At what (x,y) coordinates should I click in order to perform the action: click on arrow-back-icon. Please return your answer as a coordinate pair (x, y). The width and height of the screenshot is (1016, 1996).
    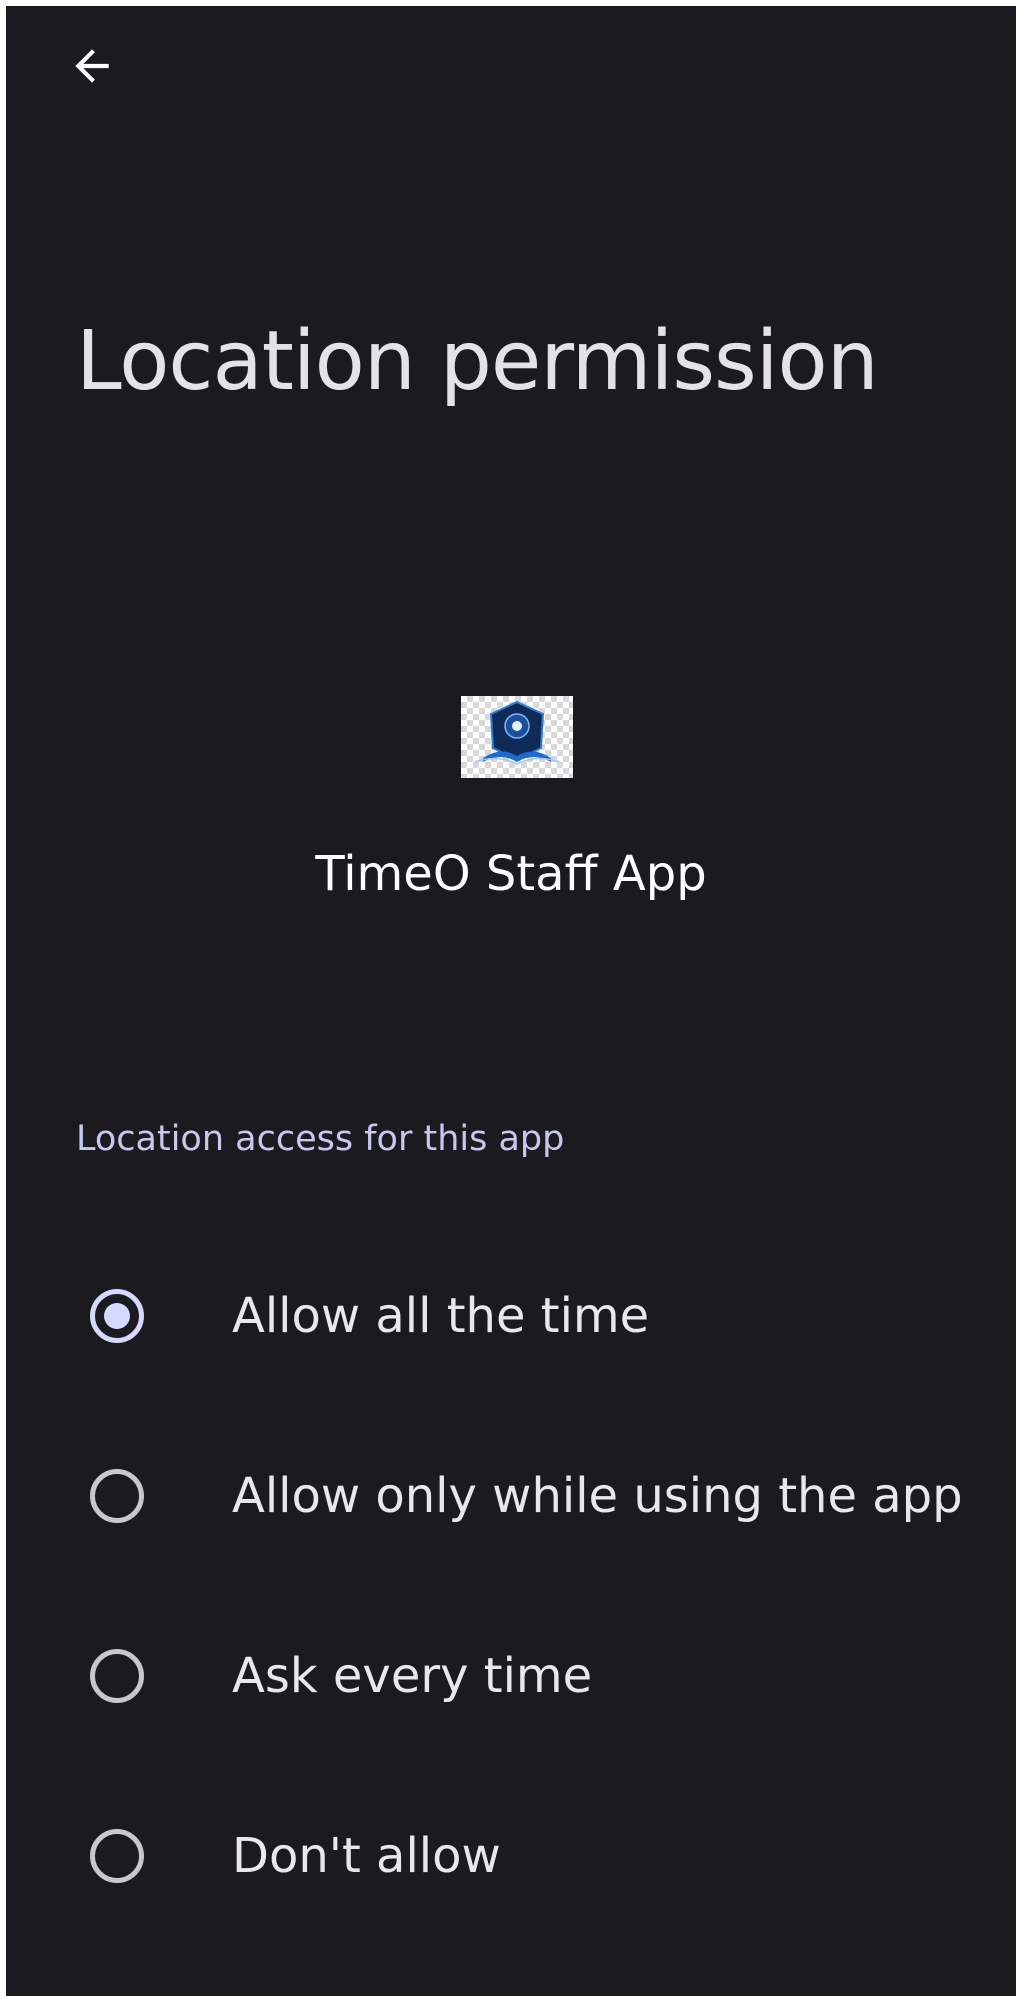
    Looking at the image, I should click on (92, 66).